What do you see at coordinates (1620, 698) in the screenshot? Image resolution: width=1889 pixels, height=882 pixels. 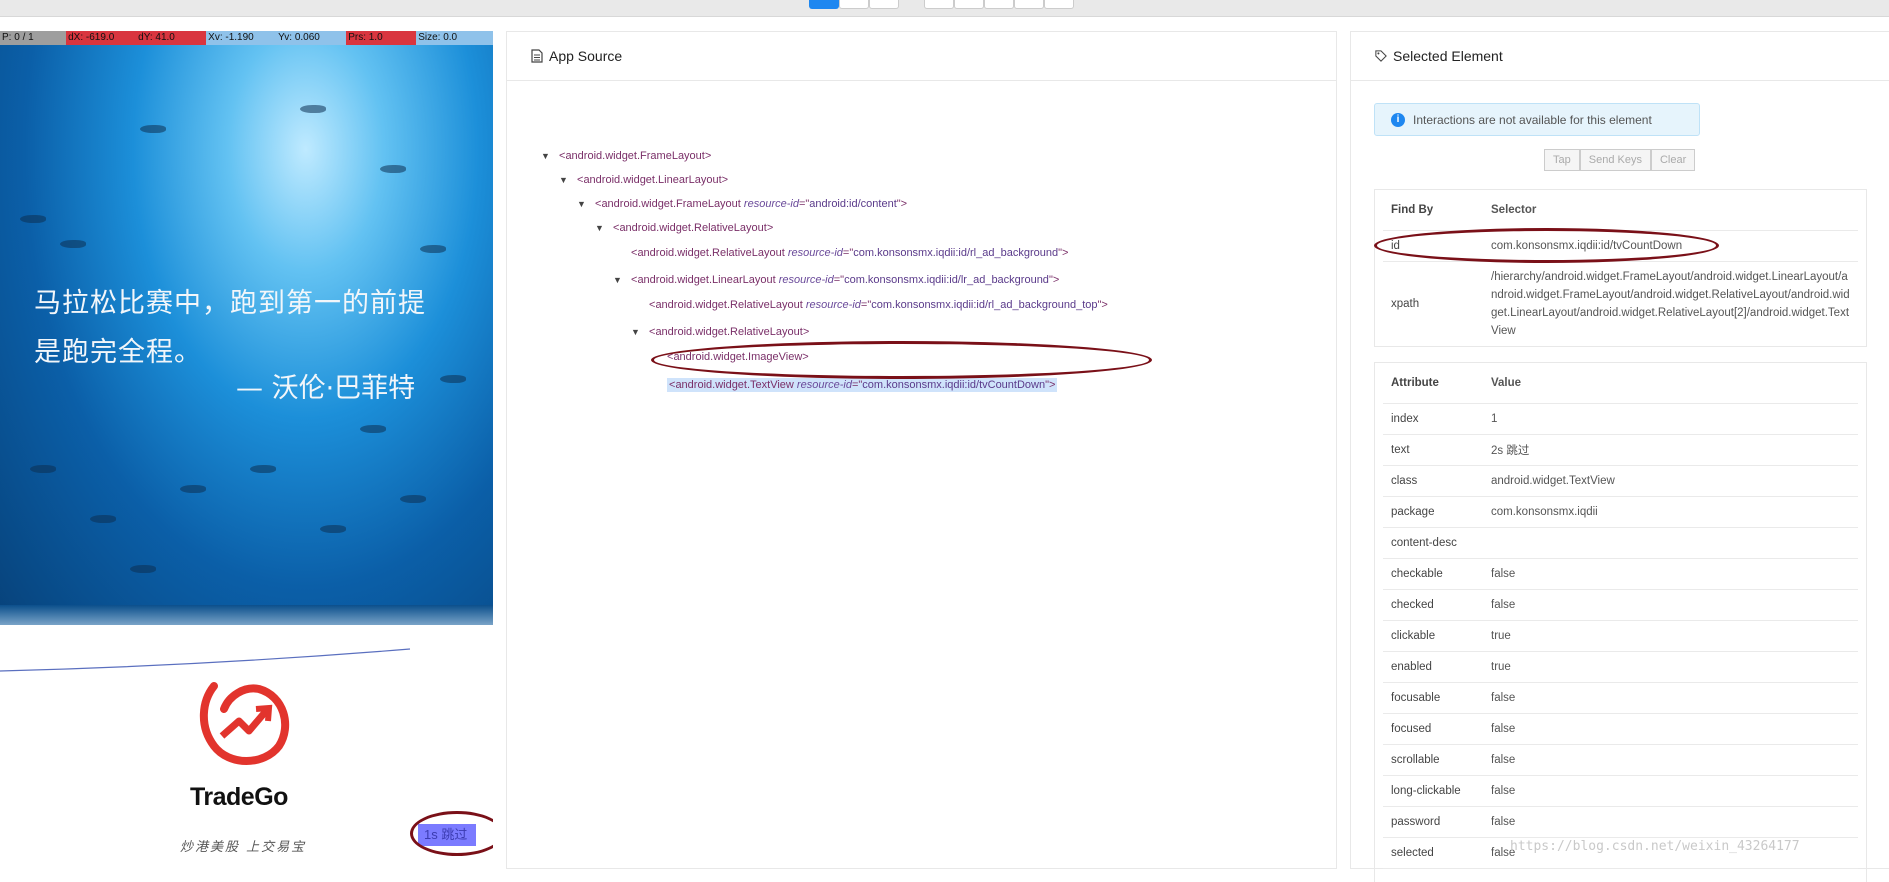 I see `attribute-row: focusable false` at bounding box center [1620, 698].